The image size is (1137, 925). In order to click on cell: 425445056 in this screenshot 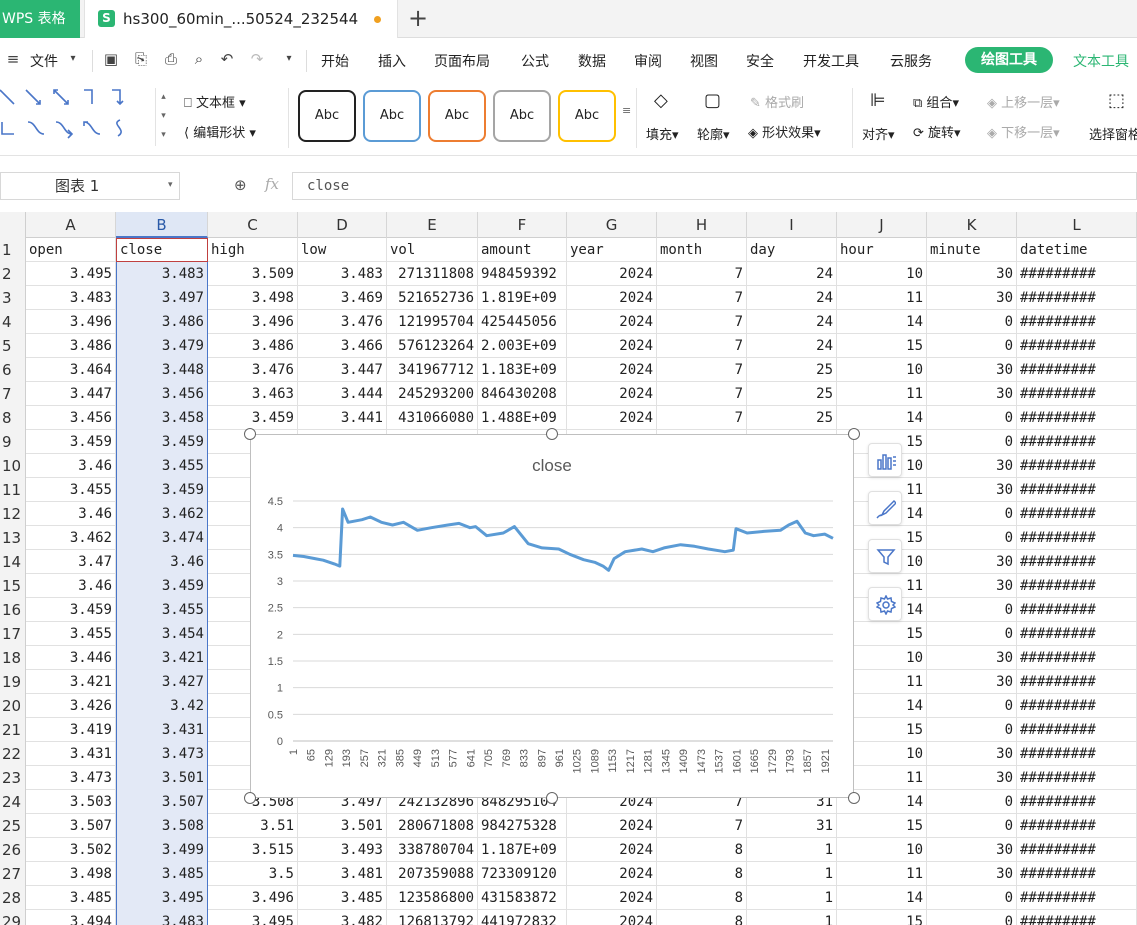, I will do `click(522, 322)`.